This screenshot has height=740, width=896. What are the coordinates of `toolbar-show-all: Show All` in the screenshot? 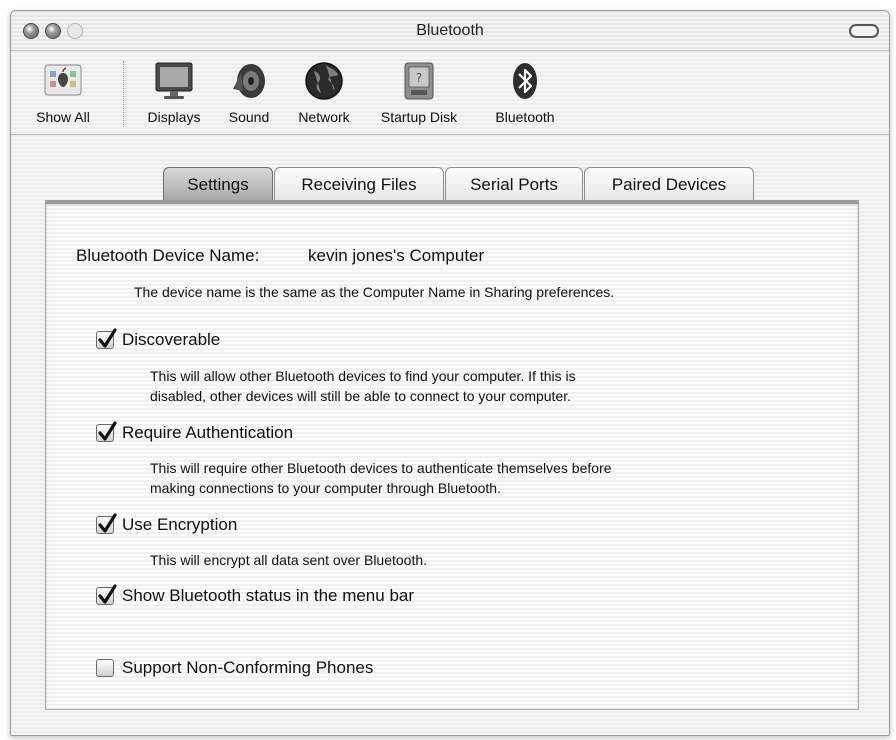 It's located at (63, 92).